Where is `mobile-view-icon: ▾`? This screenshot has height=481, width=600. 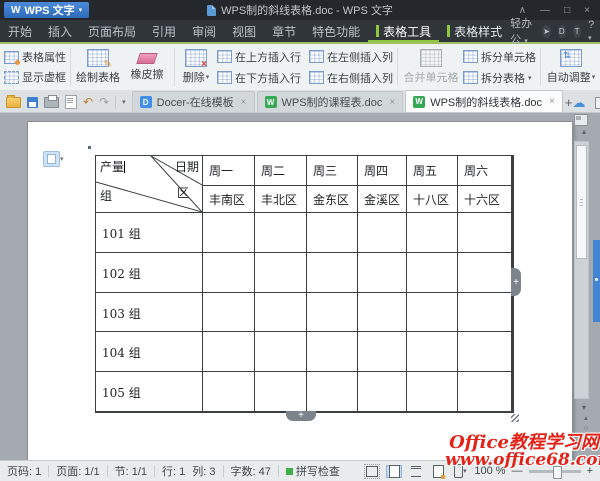
mobile-view-icon: ▾ is located at coordinates (460, 471).